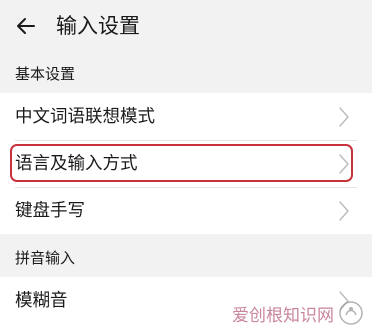 This screenshot has height=330, width=372. Describe the element at coordinates (85, 117) in the screenshot. I see `setting-label: 中文词语联想模式` at that location.